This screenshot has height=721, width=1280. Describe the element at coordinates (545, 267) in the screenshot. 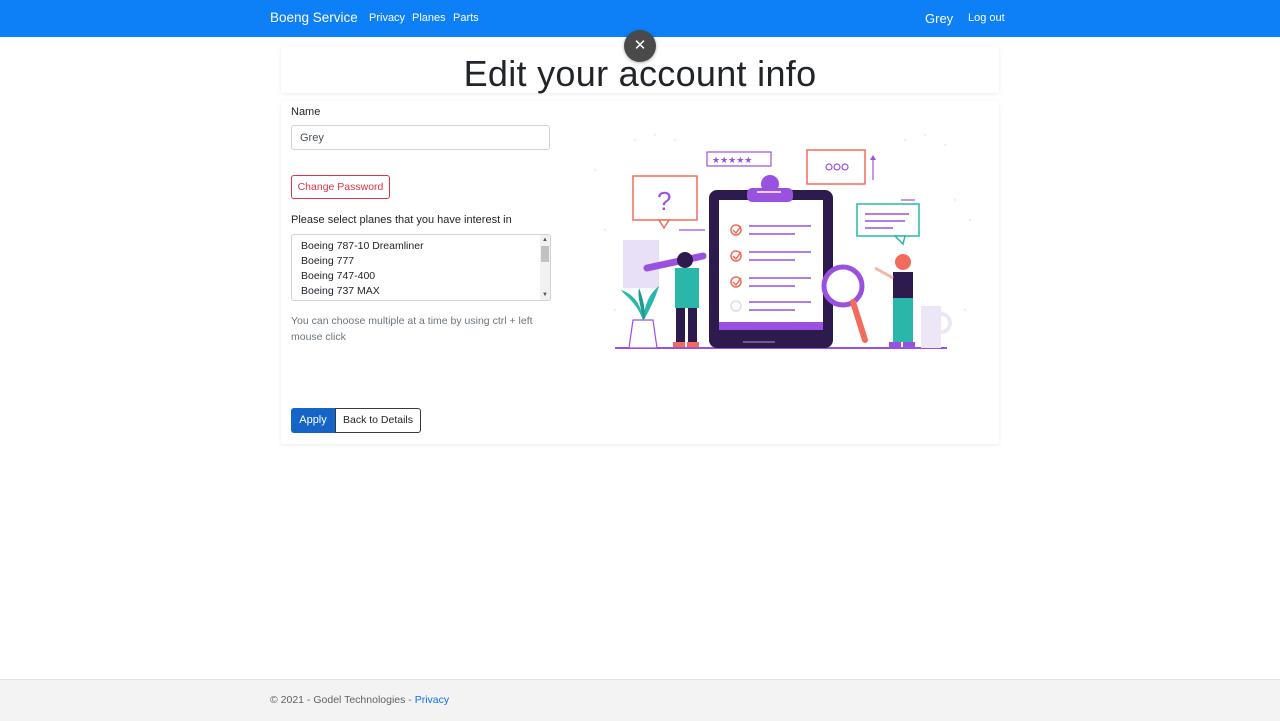

I see `select-scrollbar: ▲ ▼` at that location.